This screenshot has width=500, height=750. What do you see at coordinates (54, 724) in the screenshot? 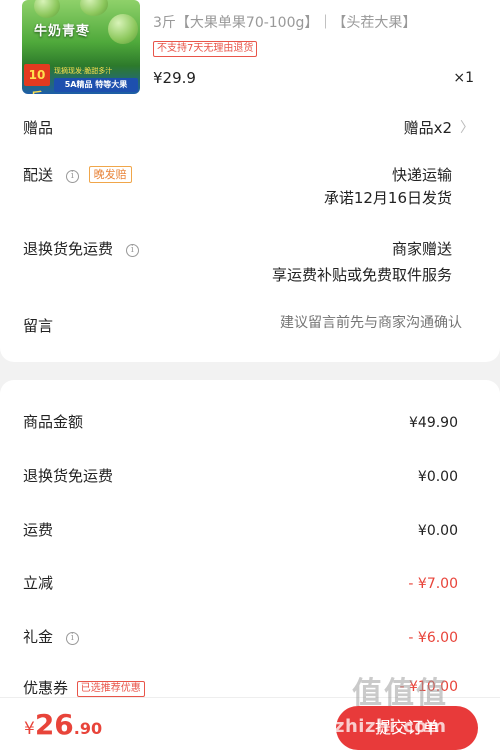
I see `total-integer: 26` at bounding box center [54, 724].